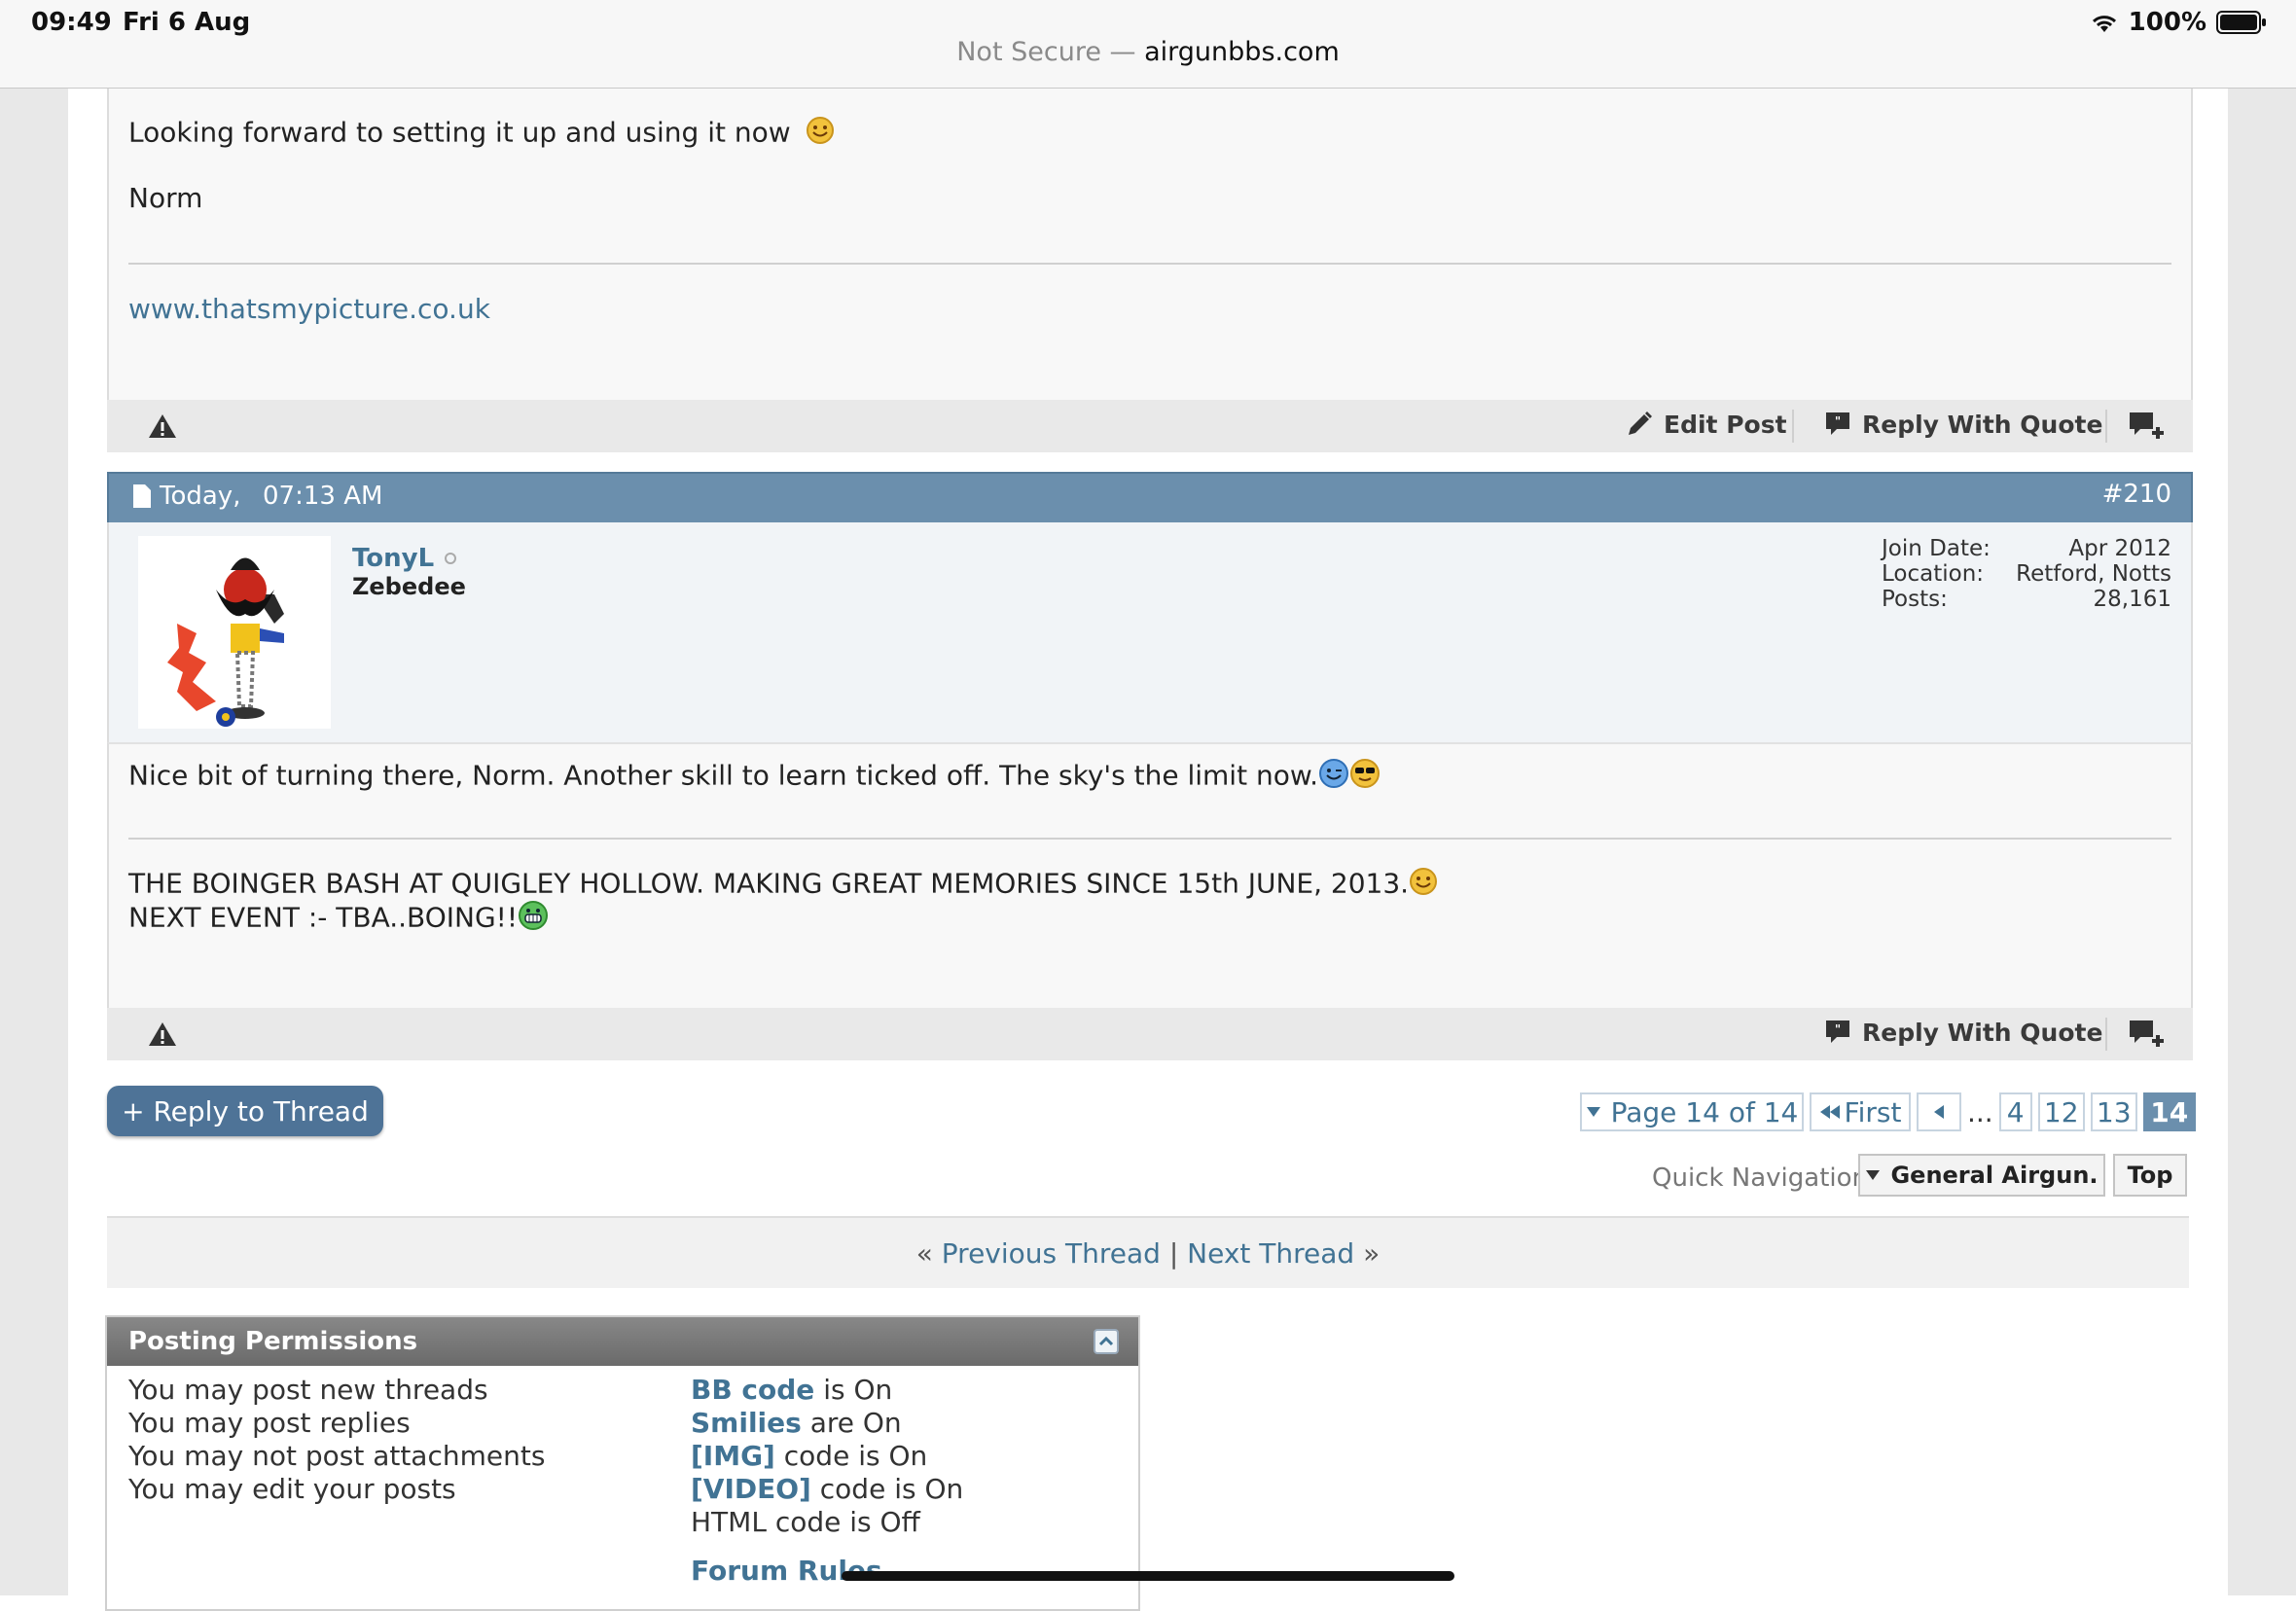  Describe the element at coordinates (323, 917) in the screenshot. I see `signature-text: NEXT EVENT :- TBA..BOING!!` at that location.